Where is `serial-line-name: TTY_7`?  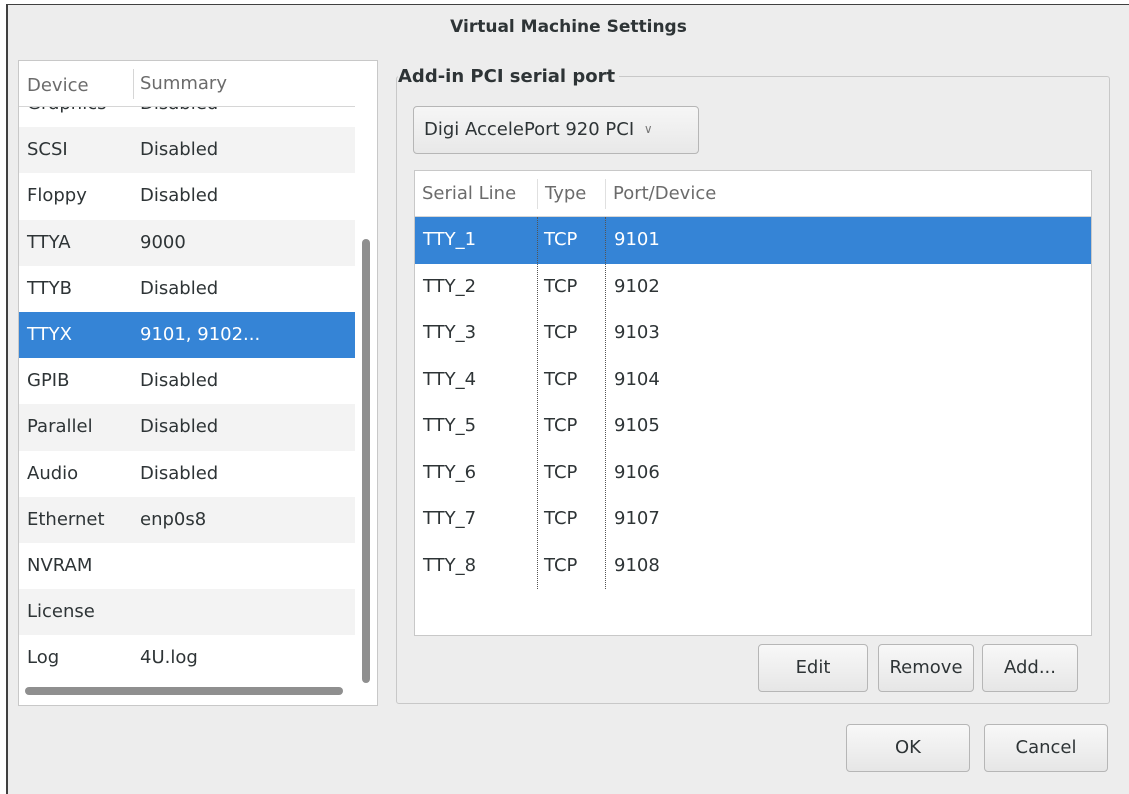
serial-line-name: TTY_7 is located at coordinates (450, 518).